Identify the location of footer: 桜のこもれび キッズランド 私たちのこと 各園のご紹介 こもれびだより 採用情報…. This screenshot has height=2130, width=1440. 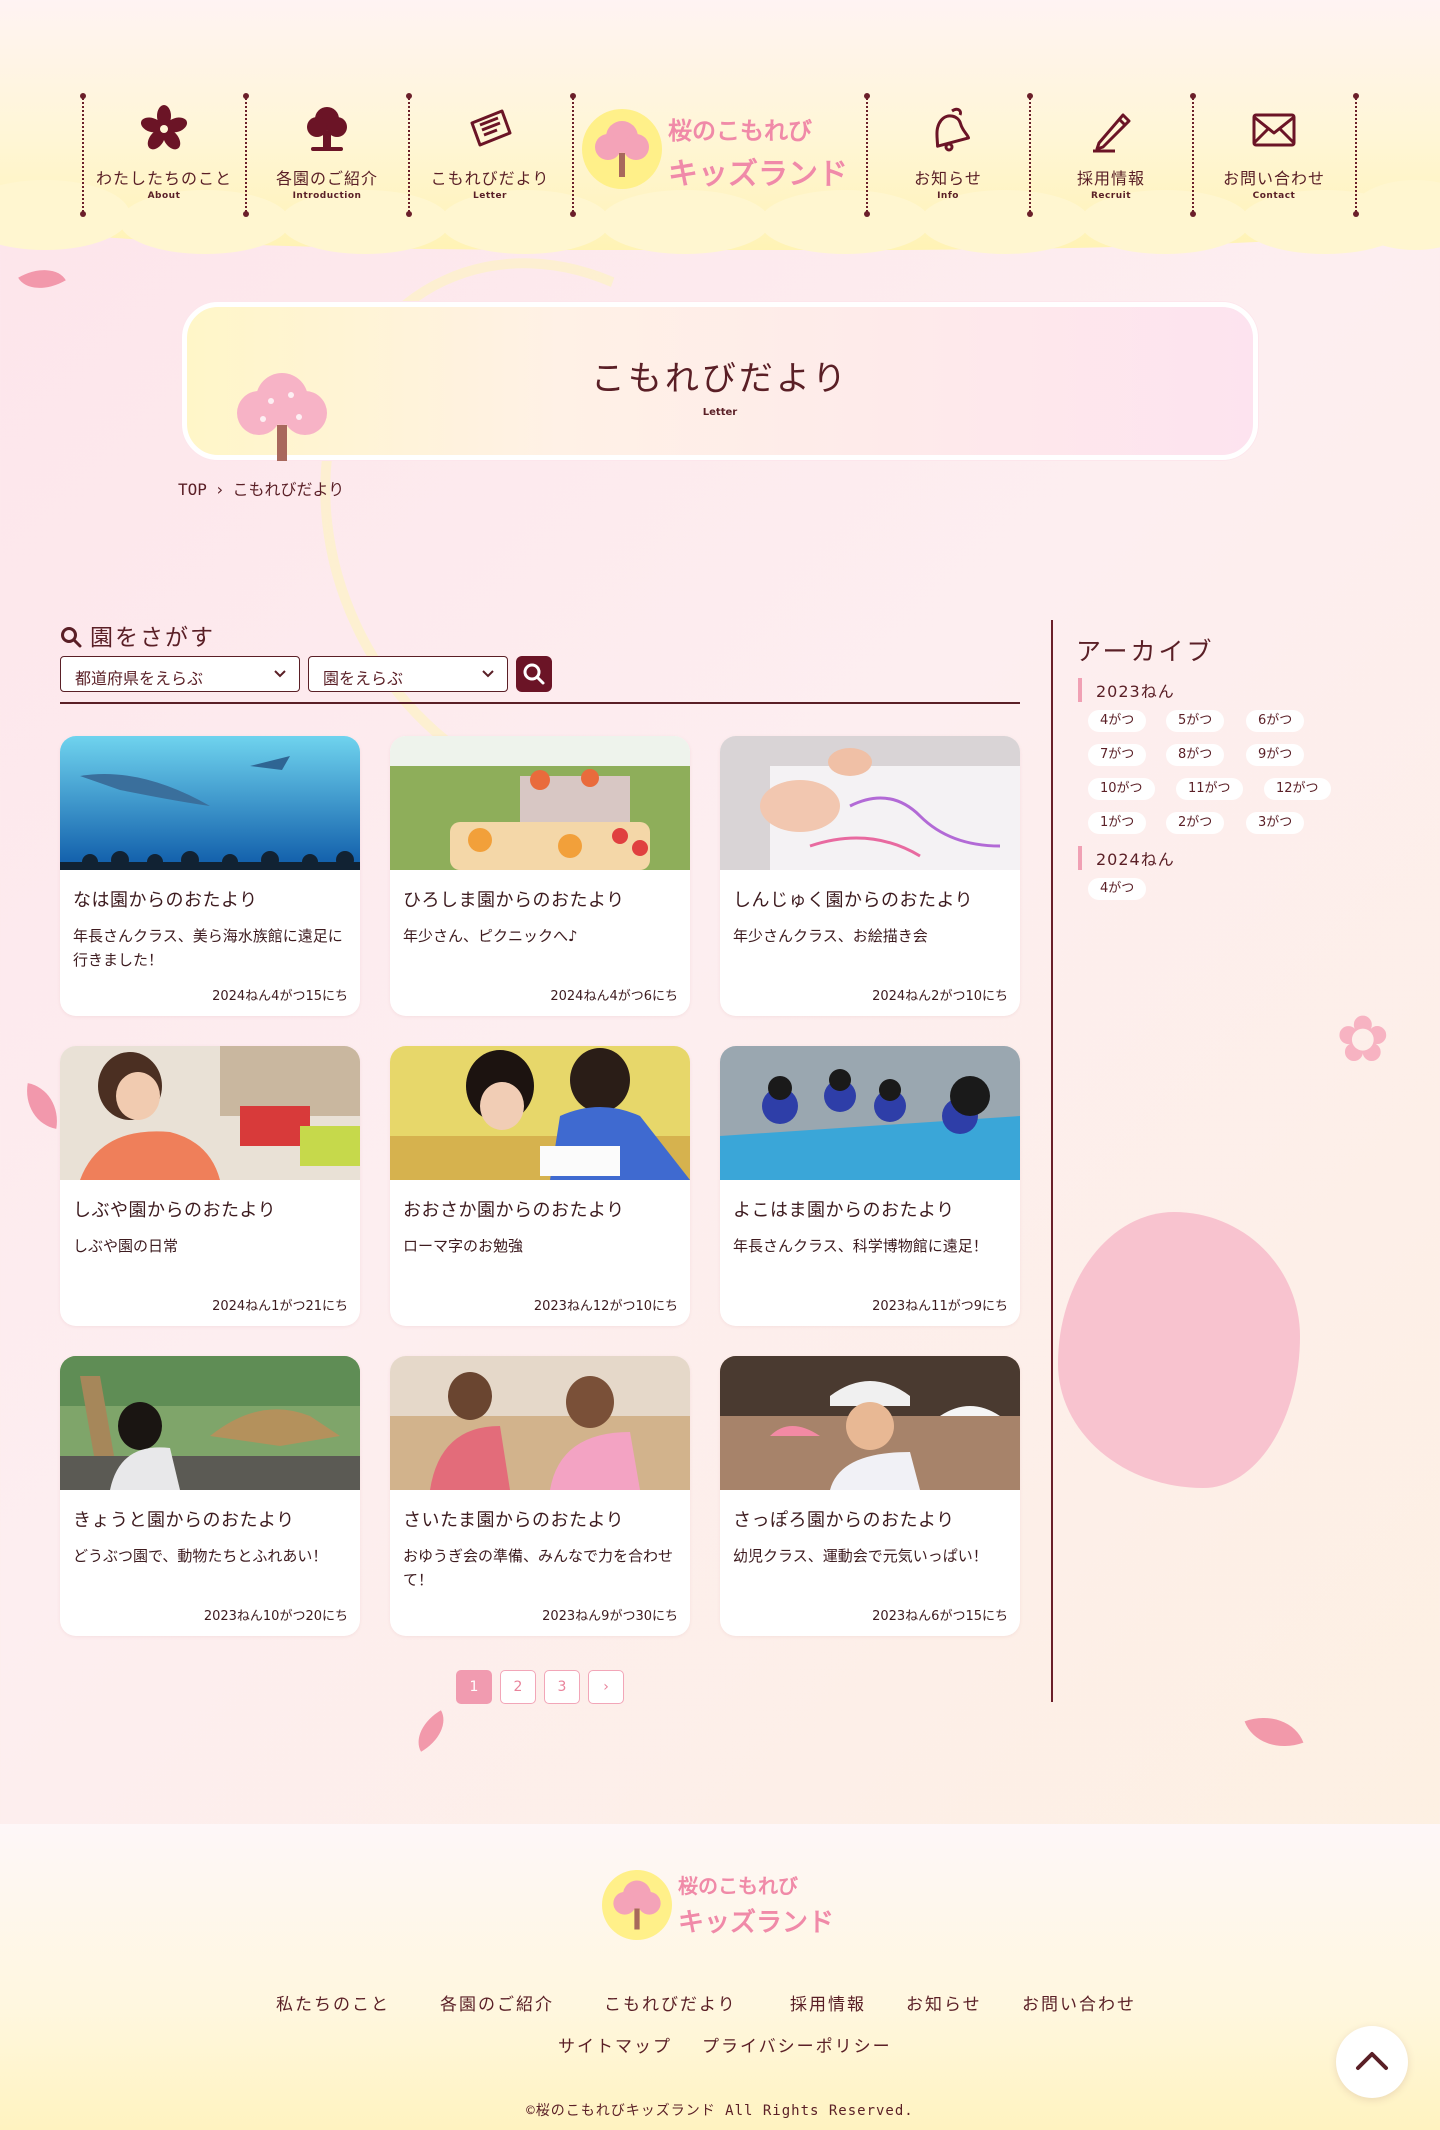
(720, 1977).